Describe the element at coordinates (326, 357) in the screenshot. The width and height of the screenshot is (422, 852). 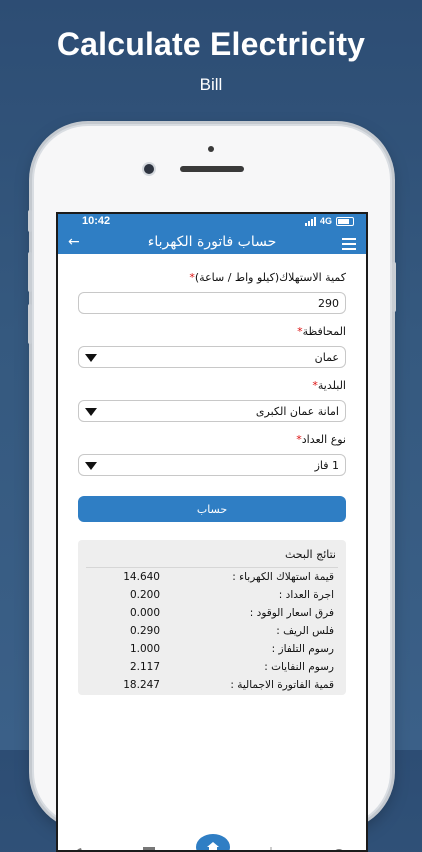
I see `governorate-value: عمان` at that location.